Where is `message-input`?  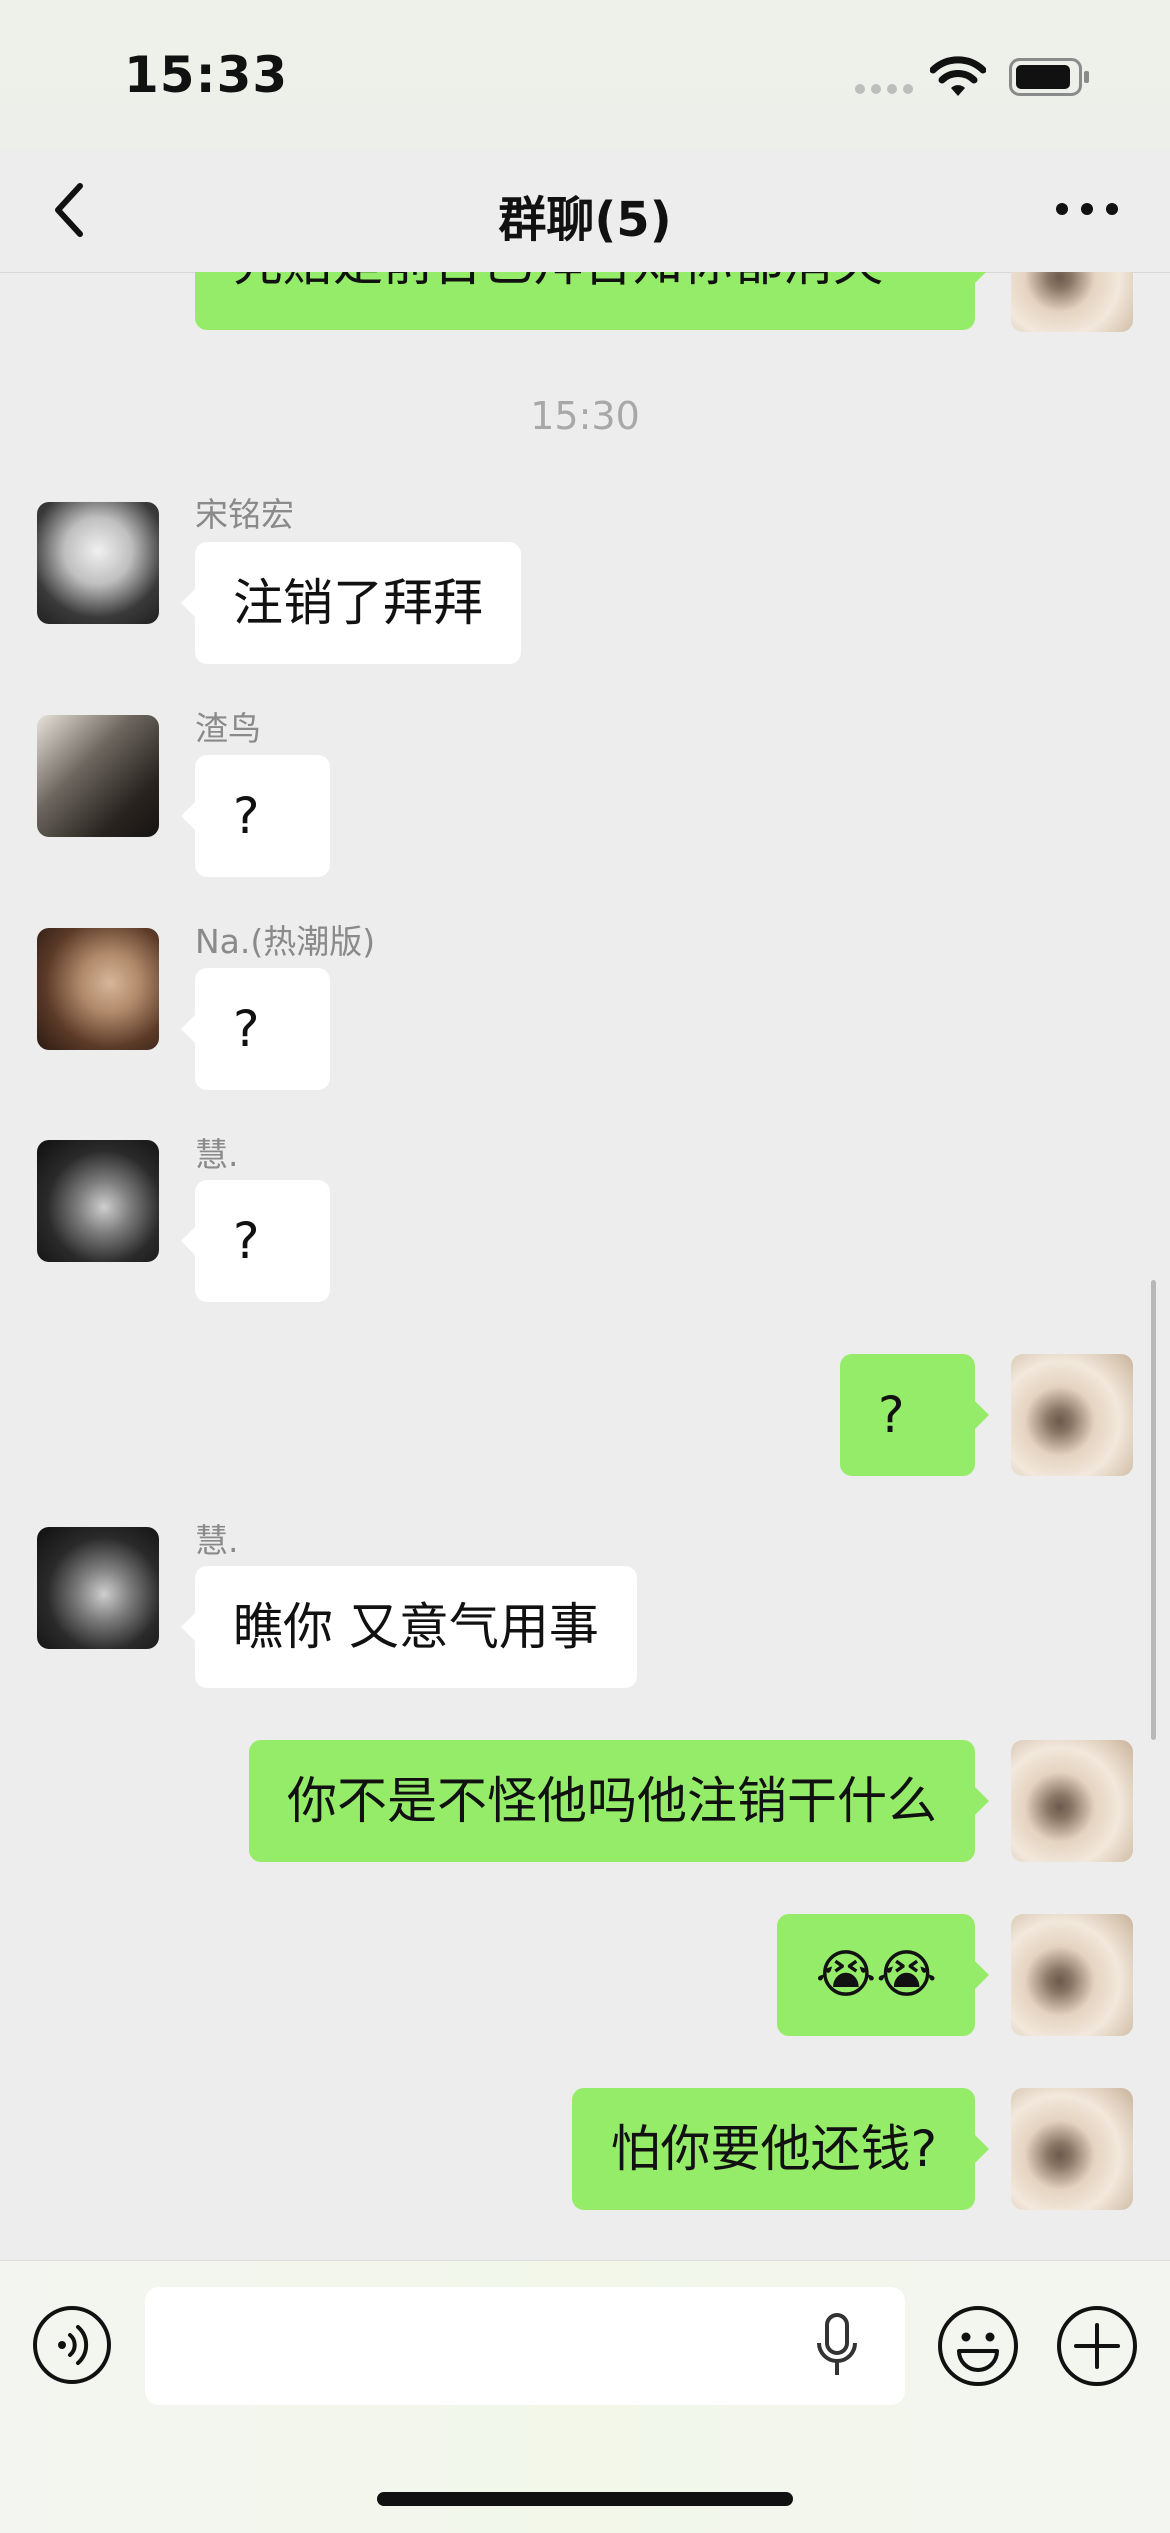
message-input is located at coordinates (525, 2346).